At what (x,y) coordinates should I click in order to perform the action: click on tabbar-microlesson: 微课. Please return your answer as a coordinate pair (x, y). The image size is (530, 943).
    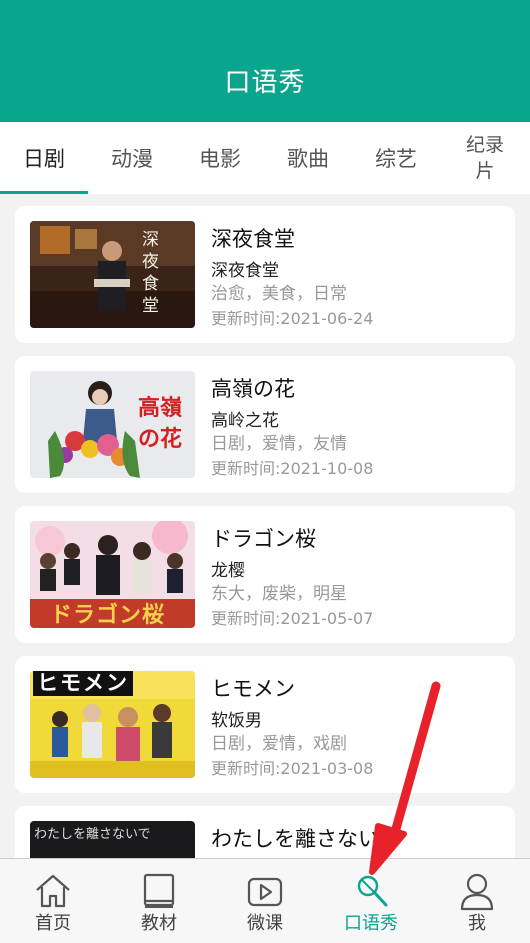
    Looking at the image, I should click on (265, 901).